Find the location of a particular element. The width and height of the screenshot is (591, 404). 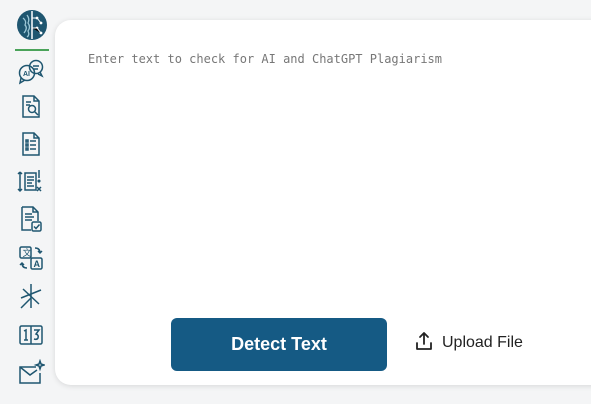

document-list-icon is located at coordinates (31, 144).